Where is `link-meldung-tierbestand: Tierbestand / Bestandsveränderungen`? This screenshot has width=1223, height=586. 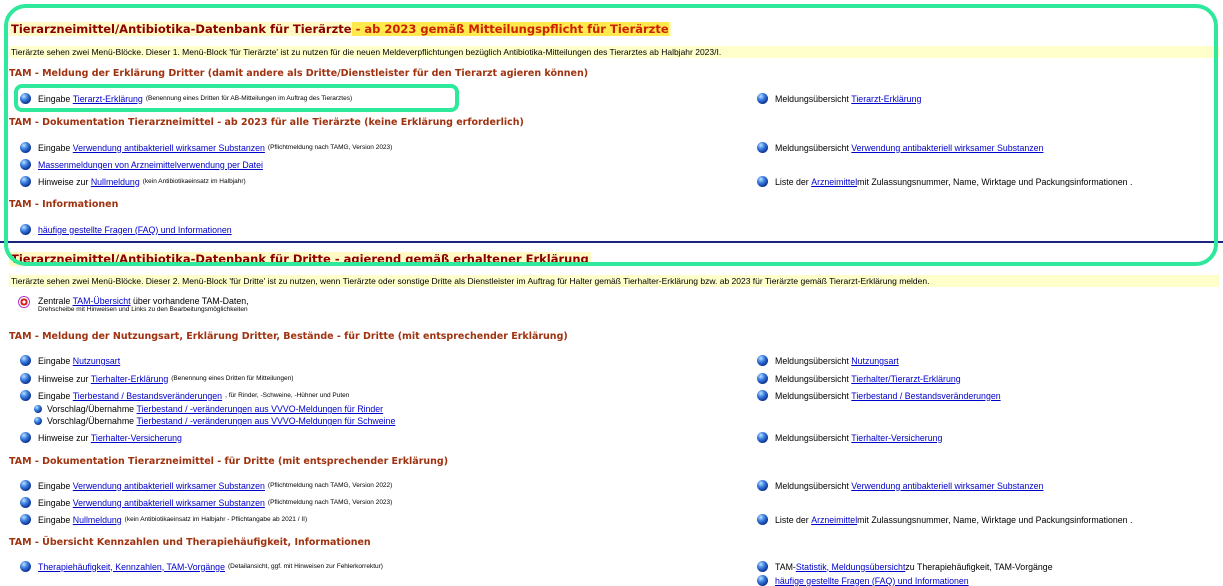 link-meldung-tierbestand: Tierbestand / Bestandsveränderungen is located at coordinates (925, 396).